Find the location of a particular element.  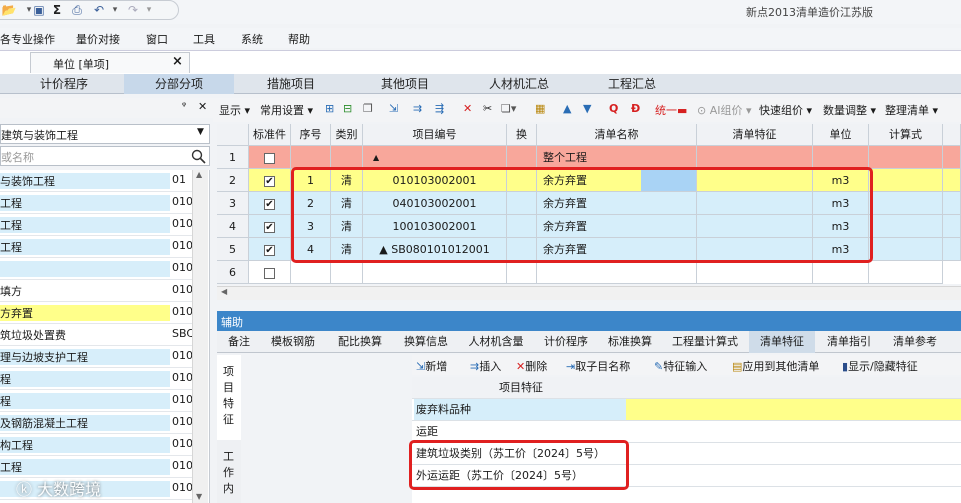

undo-icon: ↶ is located at coordinates (99, 10).